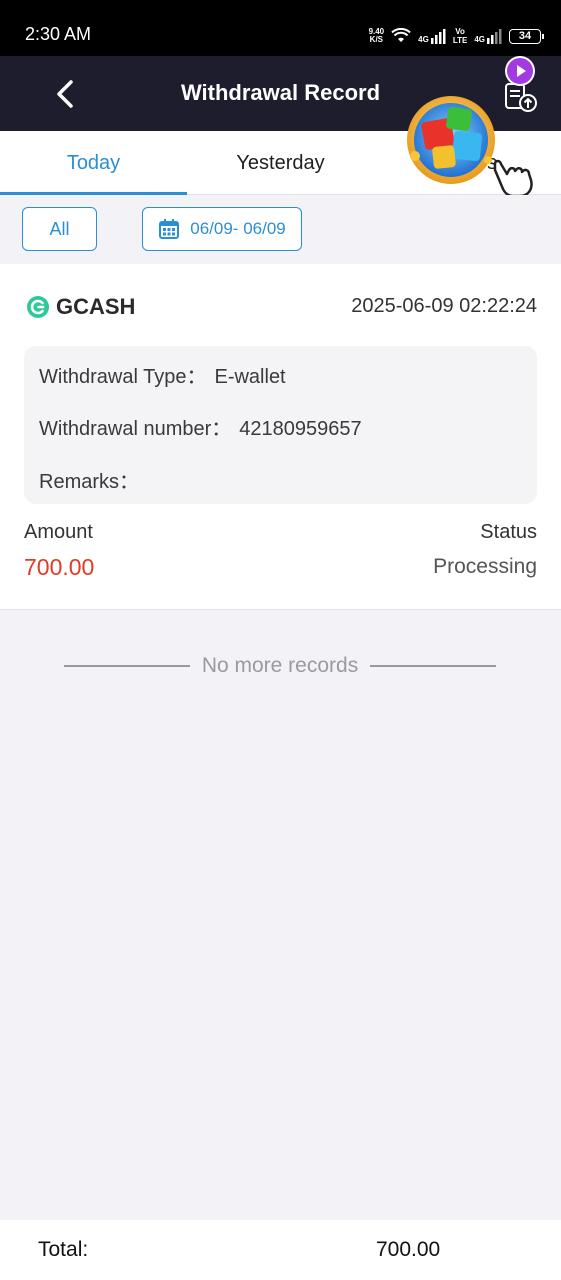 The height and width of the screenshot is (1280, 561). Describe the element at coordinates (59, 229) in the screenshot. I see `filter-all-button: All` at that location.